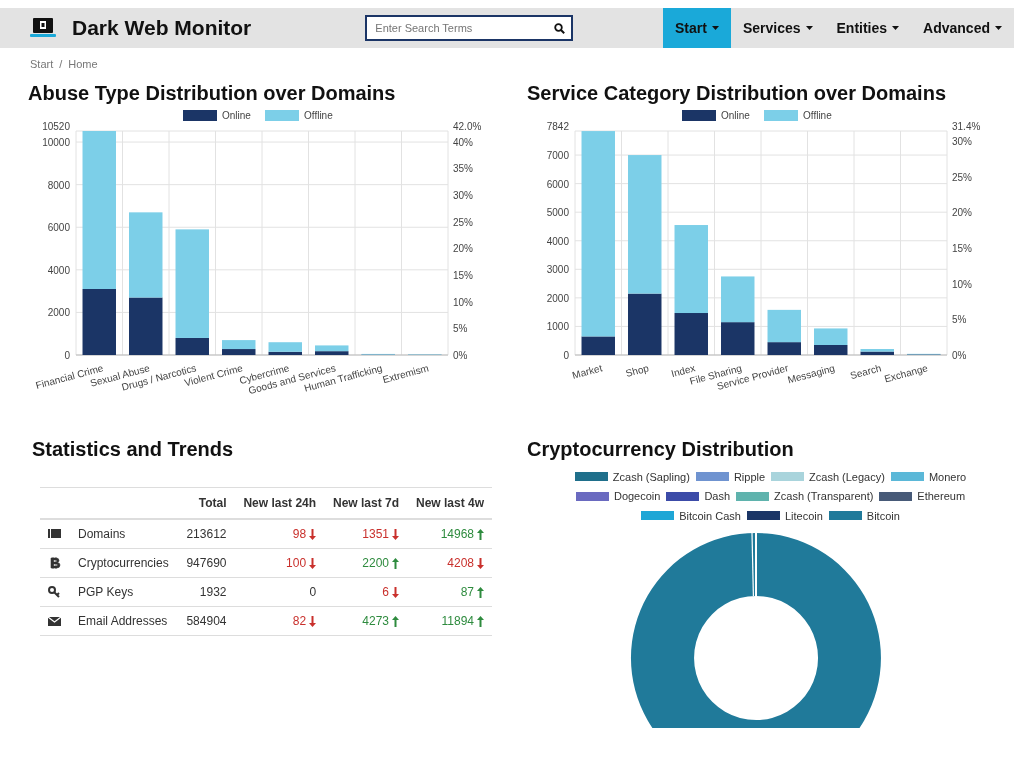  Describe the element at coordinates (279, 503) in the screenshot. I see `column-header: New last 24h` at that location.